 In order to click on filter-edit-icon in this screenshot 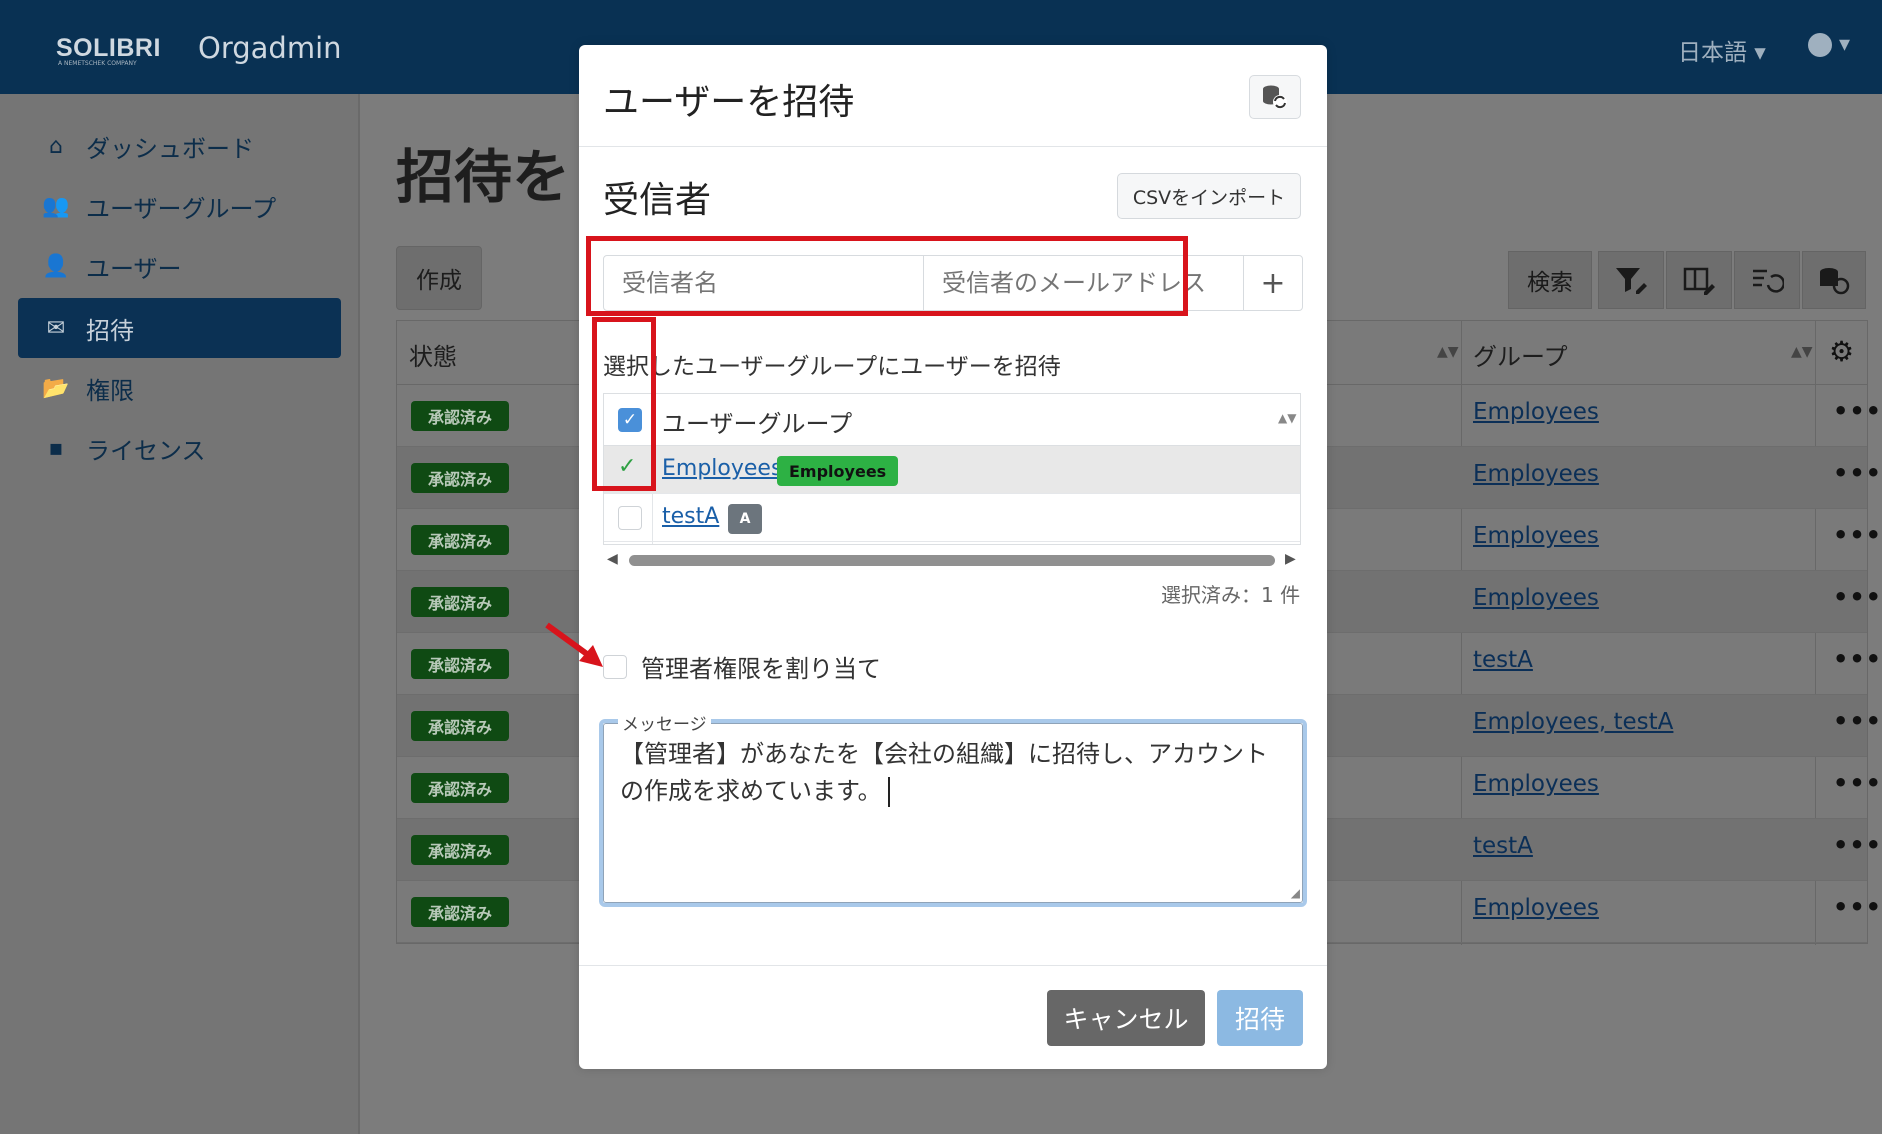, I will do `click(1631, 281)`.